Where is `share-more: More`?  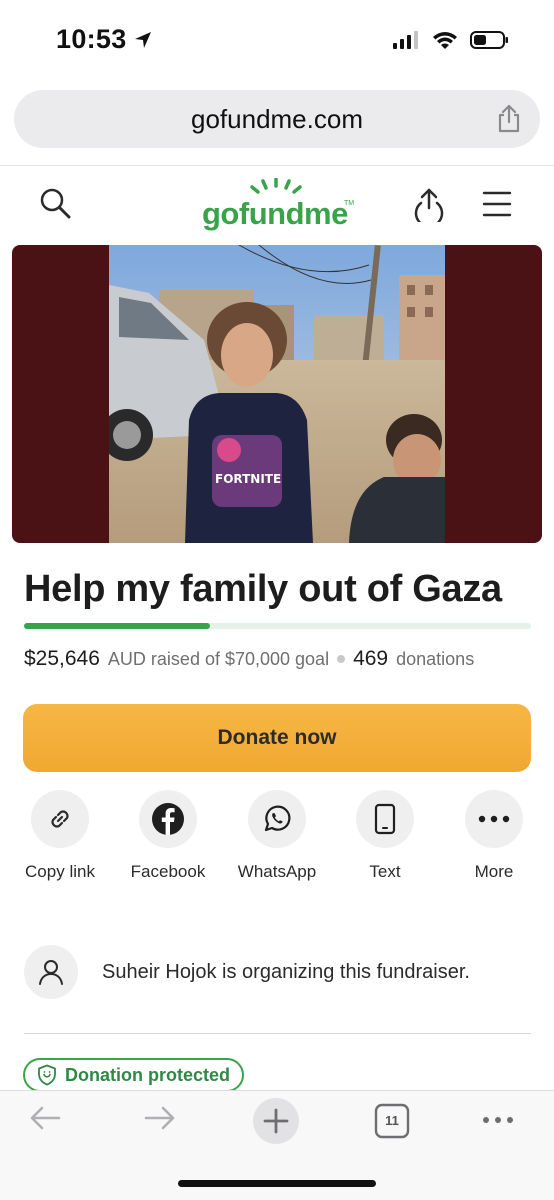 share-more: More is located at coordinates (494, 836).